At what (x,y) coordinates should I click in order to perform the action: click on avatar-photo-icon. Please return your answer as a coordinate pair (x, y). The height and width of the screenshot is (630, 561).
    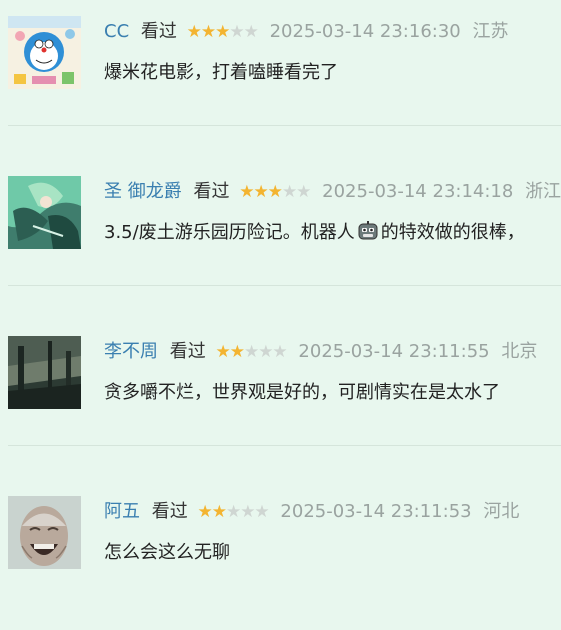
    Looking at the image, I should click on (44, 372).